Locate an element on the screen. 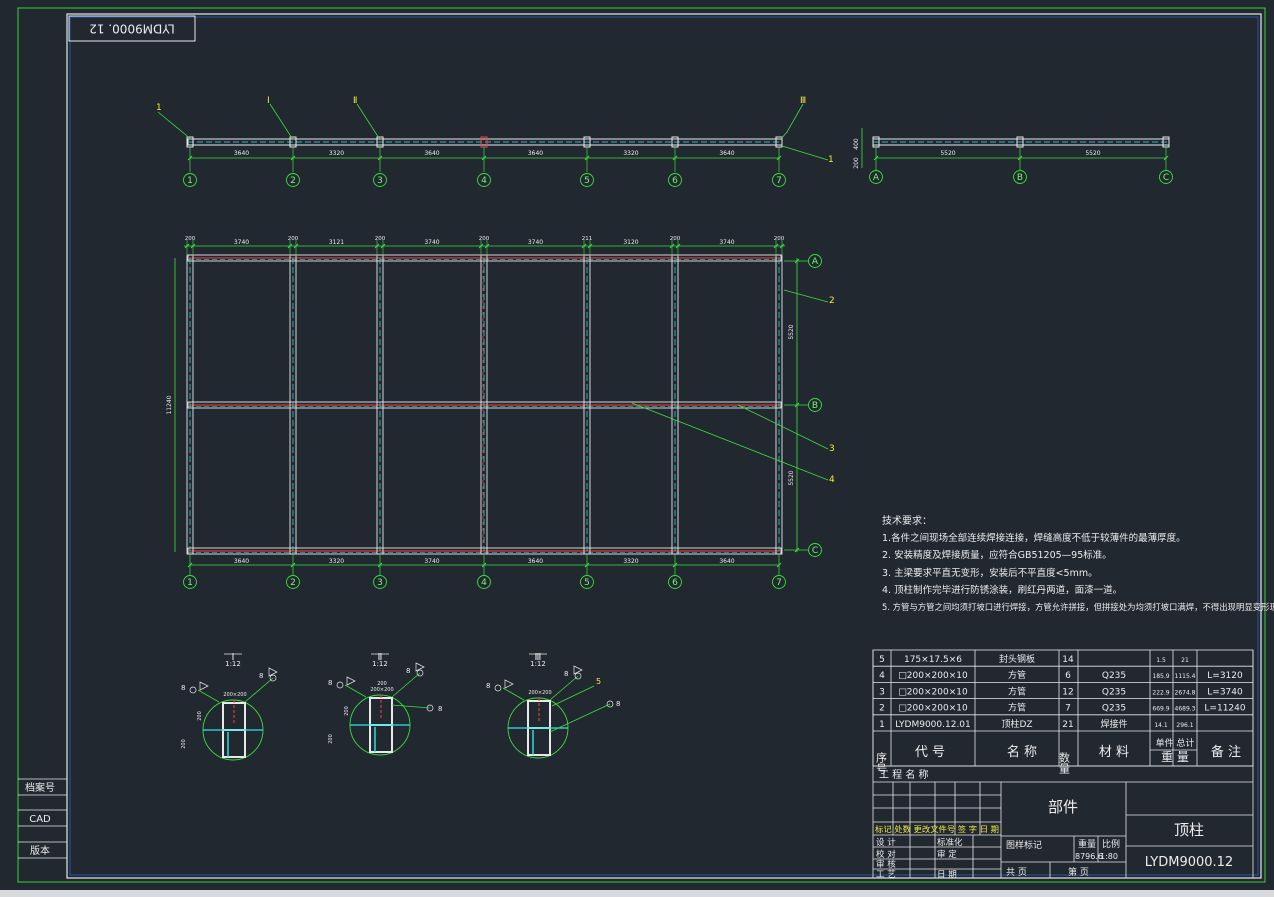  top-leader-1: 1 is located at coordinates (159, 108).